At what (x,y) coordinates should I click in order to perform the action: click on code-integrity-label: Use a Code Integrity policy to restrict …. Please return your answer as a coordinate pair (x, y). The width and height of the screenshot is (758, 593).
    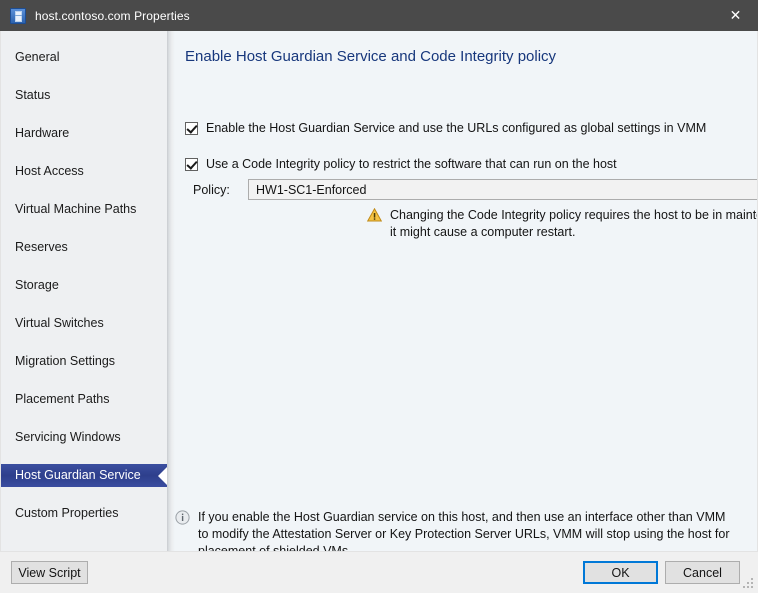
    Looking at the image, I should click on (411, 164).